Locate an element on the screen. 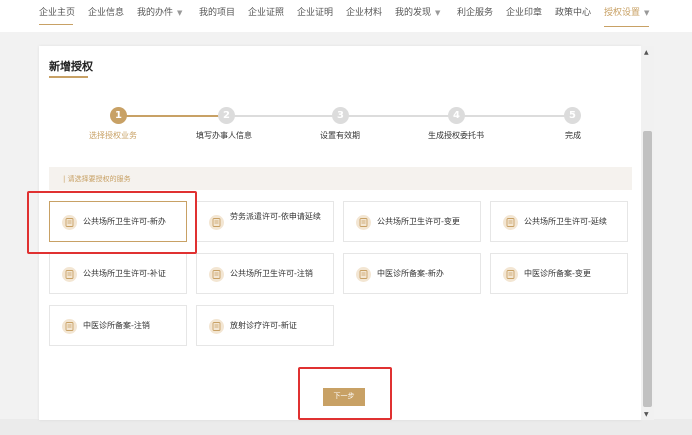 The image size is (692, 435). step-5-label: 完成 is located at coordinates (573, 135).